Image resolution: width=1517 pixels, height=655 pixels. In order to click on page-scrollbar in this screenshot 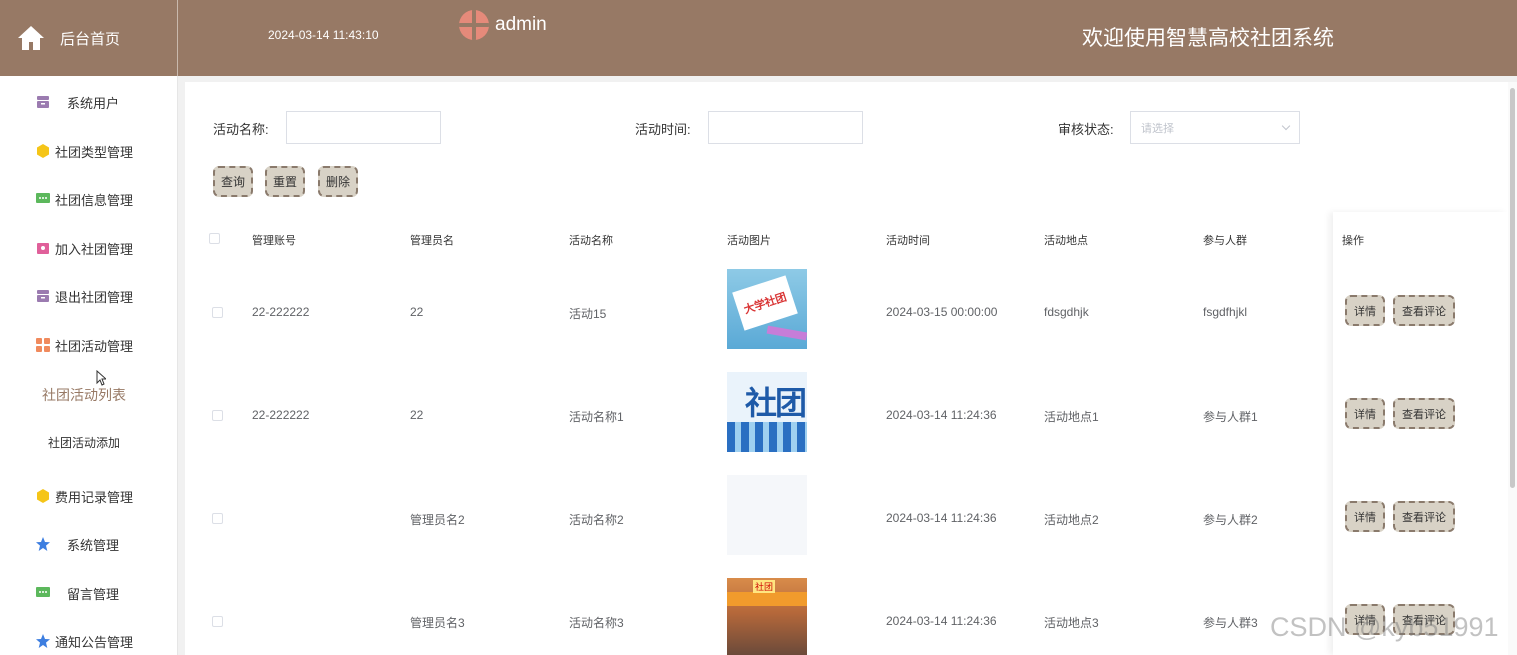, I will do `click(1512, 368)`.